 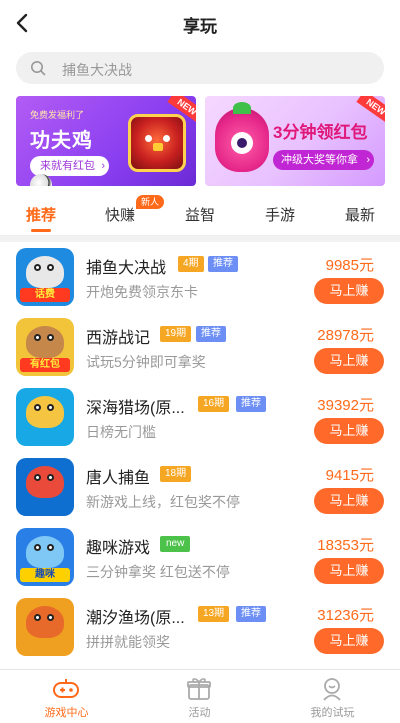 What do you see at coordinates (199, 713) in the screenshot?
I see `nav-label: 活动` at bounding box center [199, 713].